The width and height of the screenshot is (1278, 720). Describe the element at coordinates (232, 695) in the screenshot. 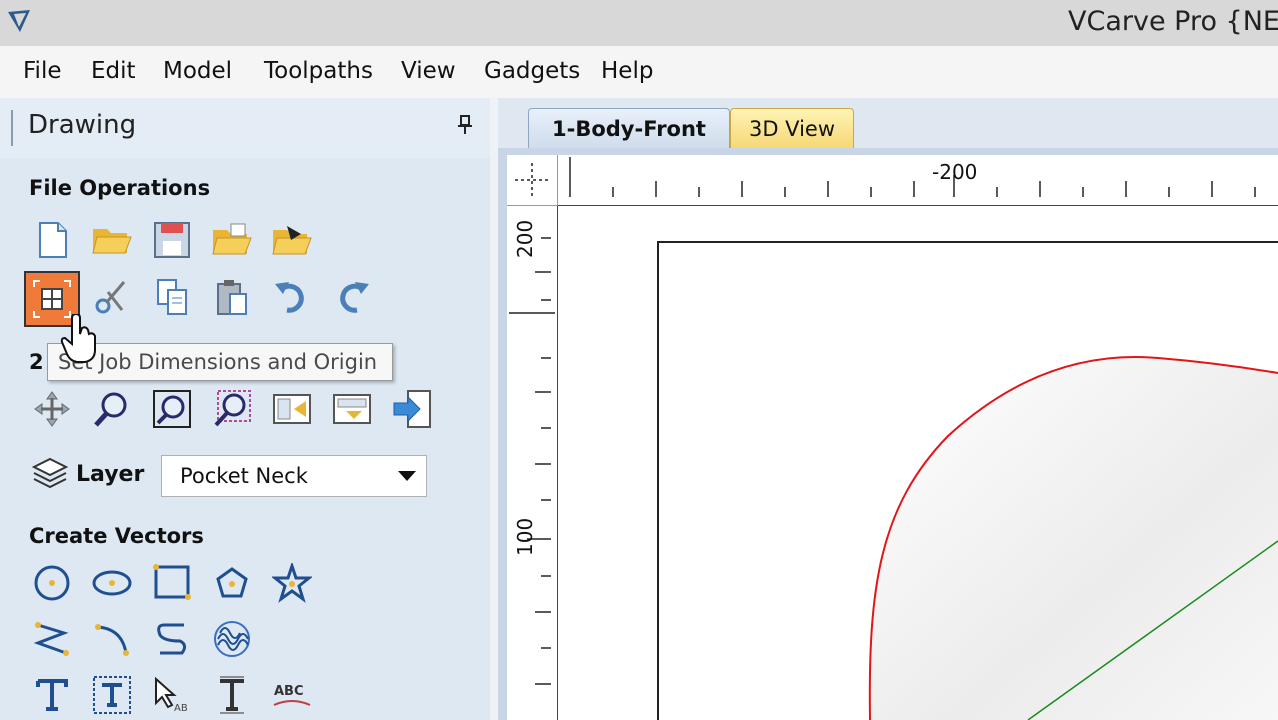

I see `text-spacing-icon` at that location.